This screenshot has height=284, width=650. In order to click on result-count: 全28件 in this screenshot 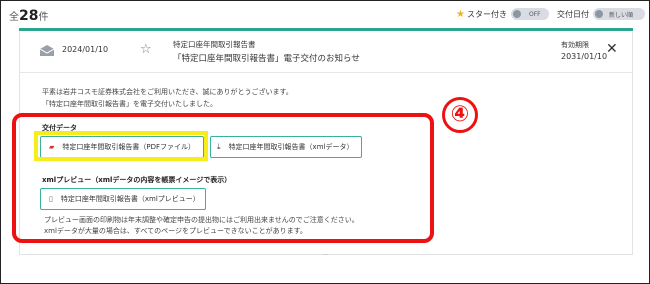, I will do `click(29, 16)`.